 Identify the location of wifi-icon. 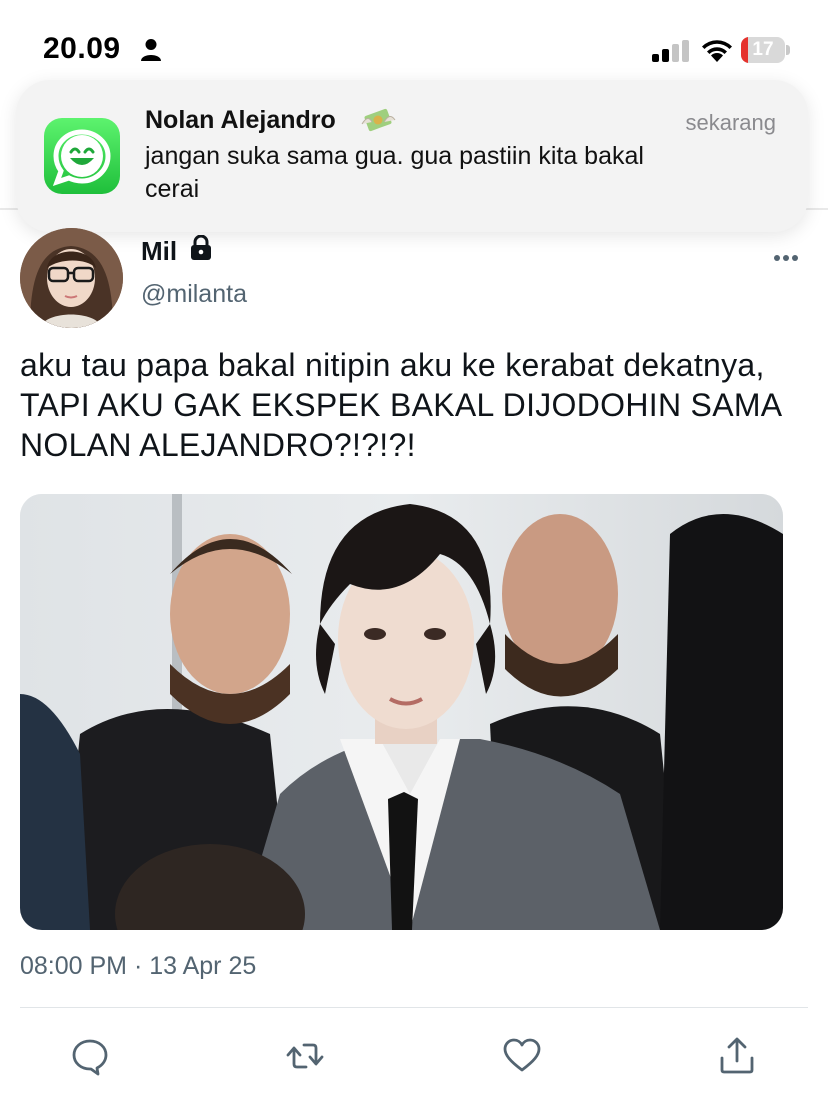
(717, 51).